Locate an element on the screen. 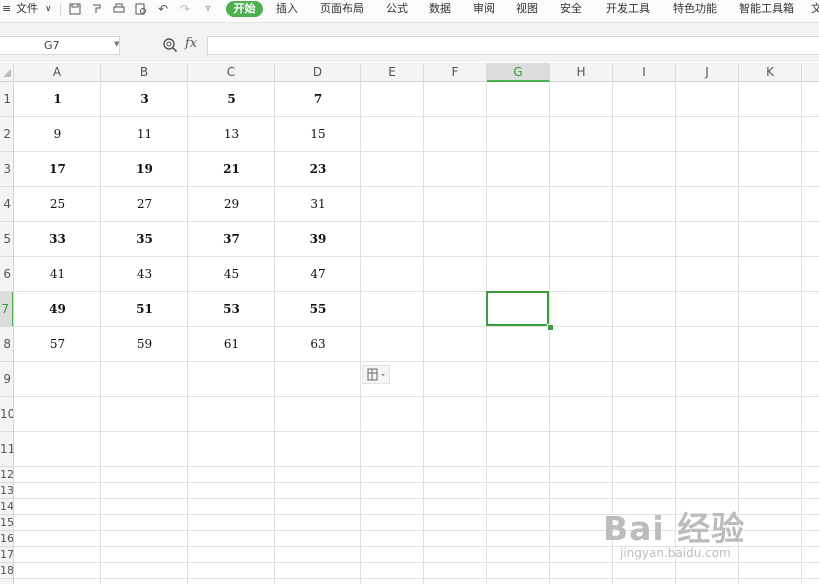 The image size is (819, 584). cell-b5: 35 is located at coordinates (144, 239).